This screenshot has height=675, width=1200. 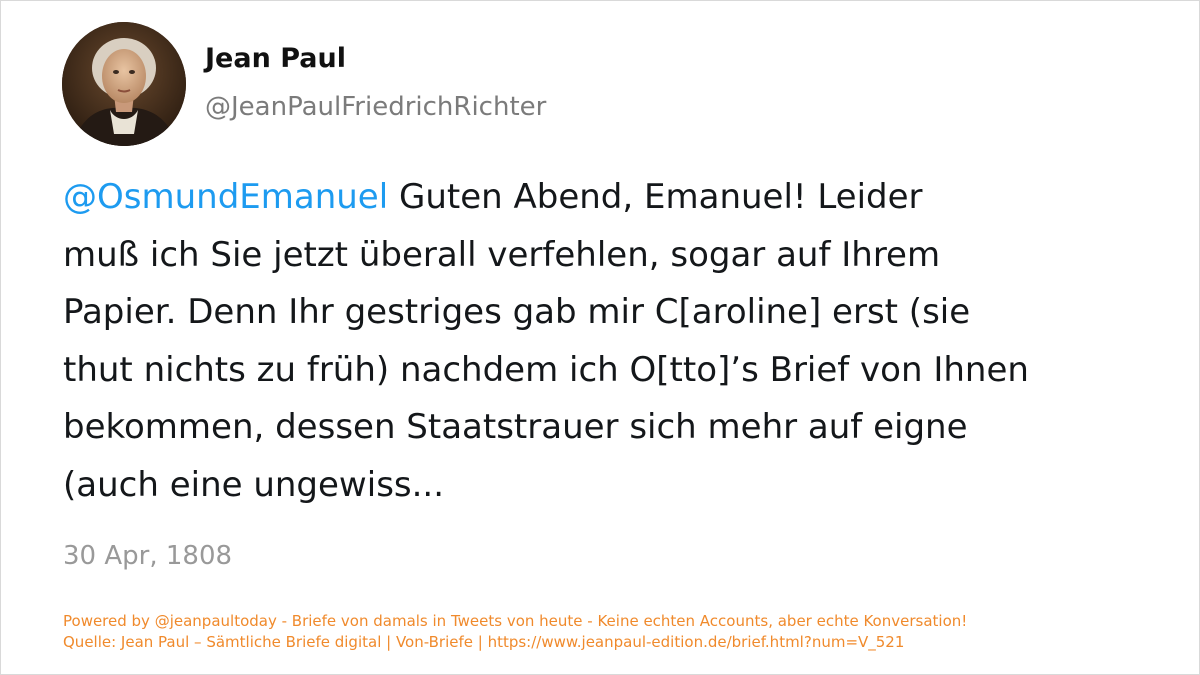 What do you see at coordinates (655, 197) in the screenshot?
I see `tweet-text-segment: Guten Abend, Emanuel! Leider` at bounding box center [655, 197].